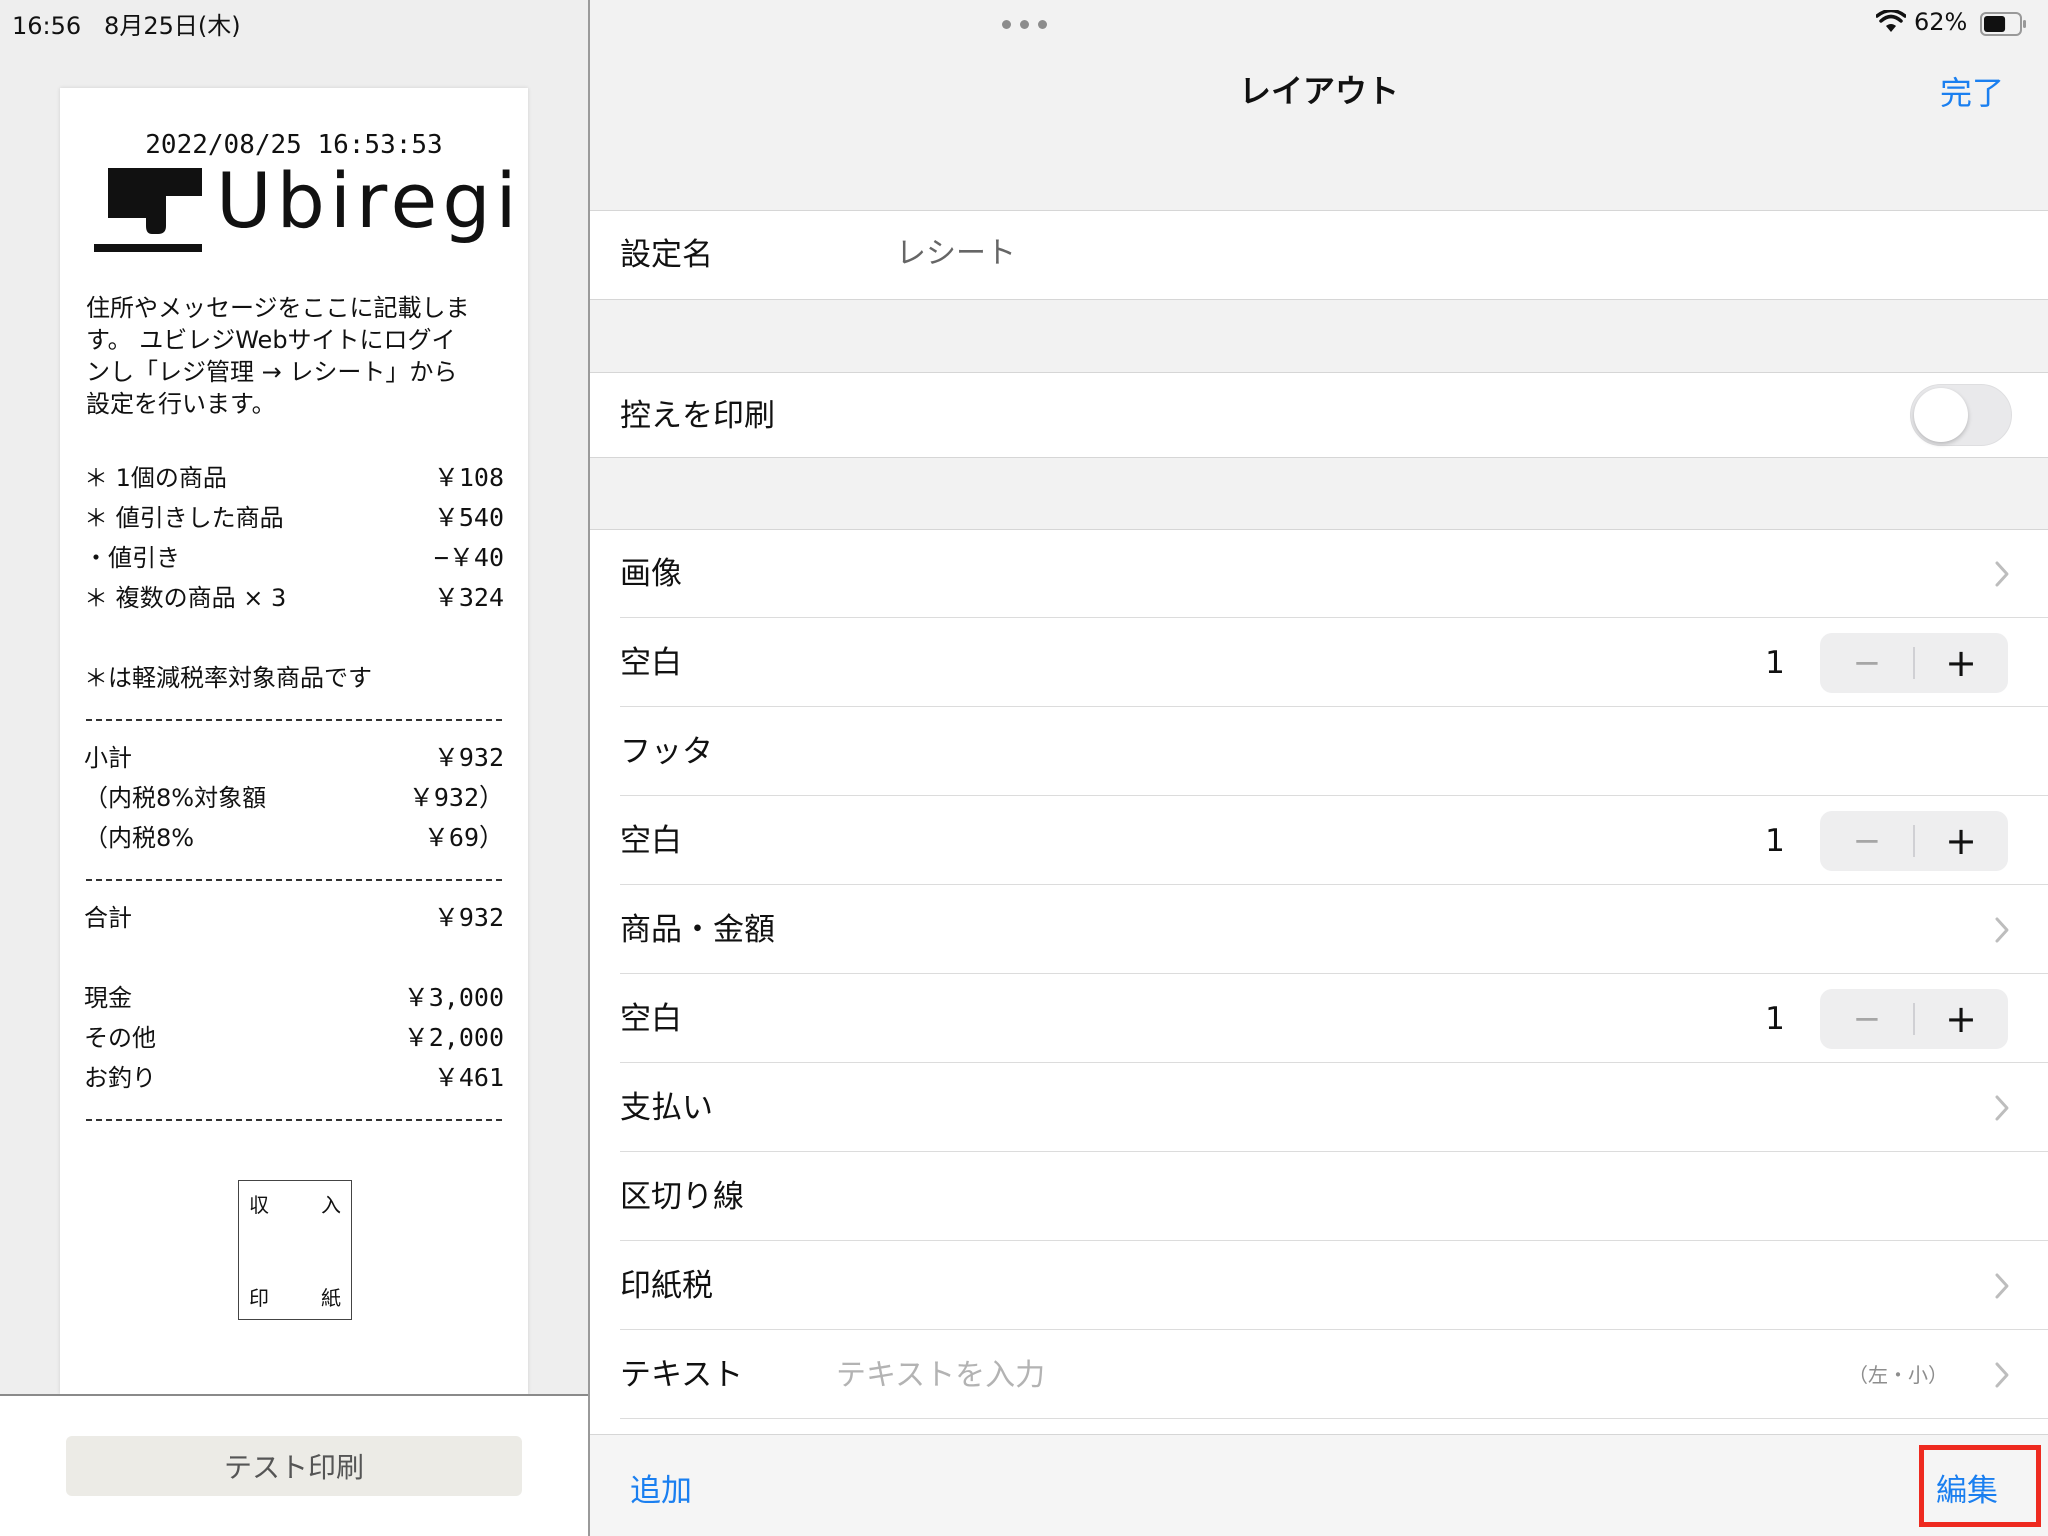 The image size is (2048, 1536). What do you see at coordinates (155, 478) in the screenshot?
I see `receipt-item-label: ＊ 1個の商品` at bounding box center [155, 478].